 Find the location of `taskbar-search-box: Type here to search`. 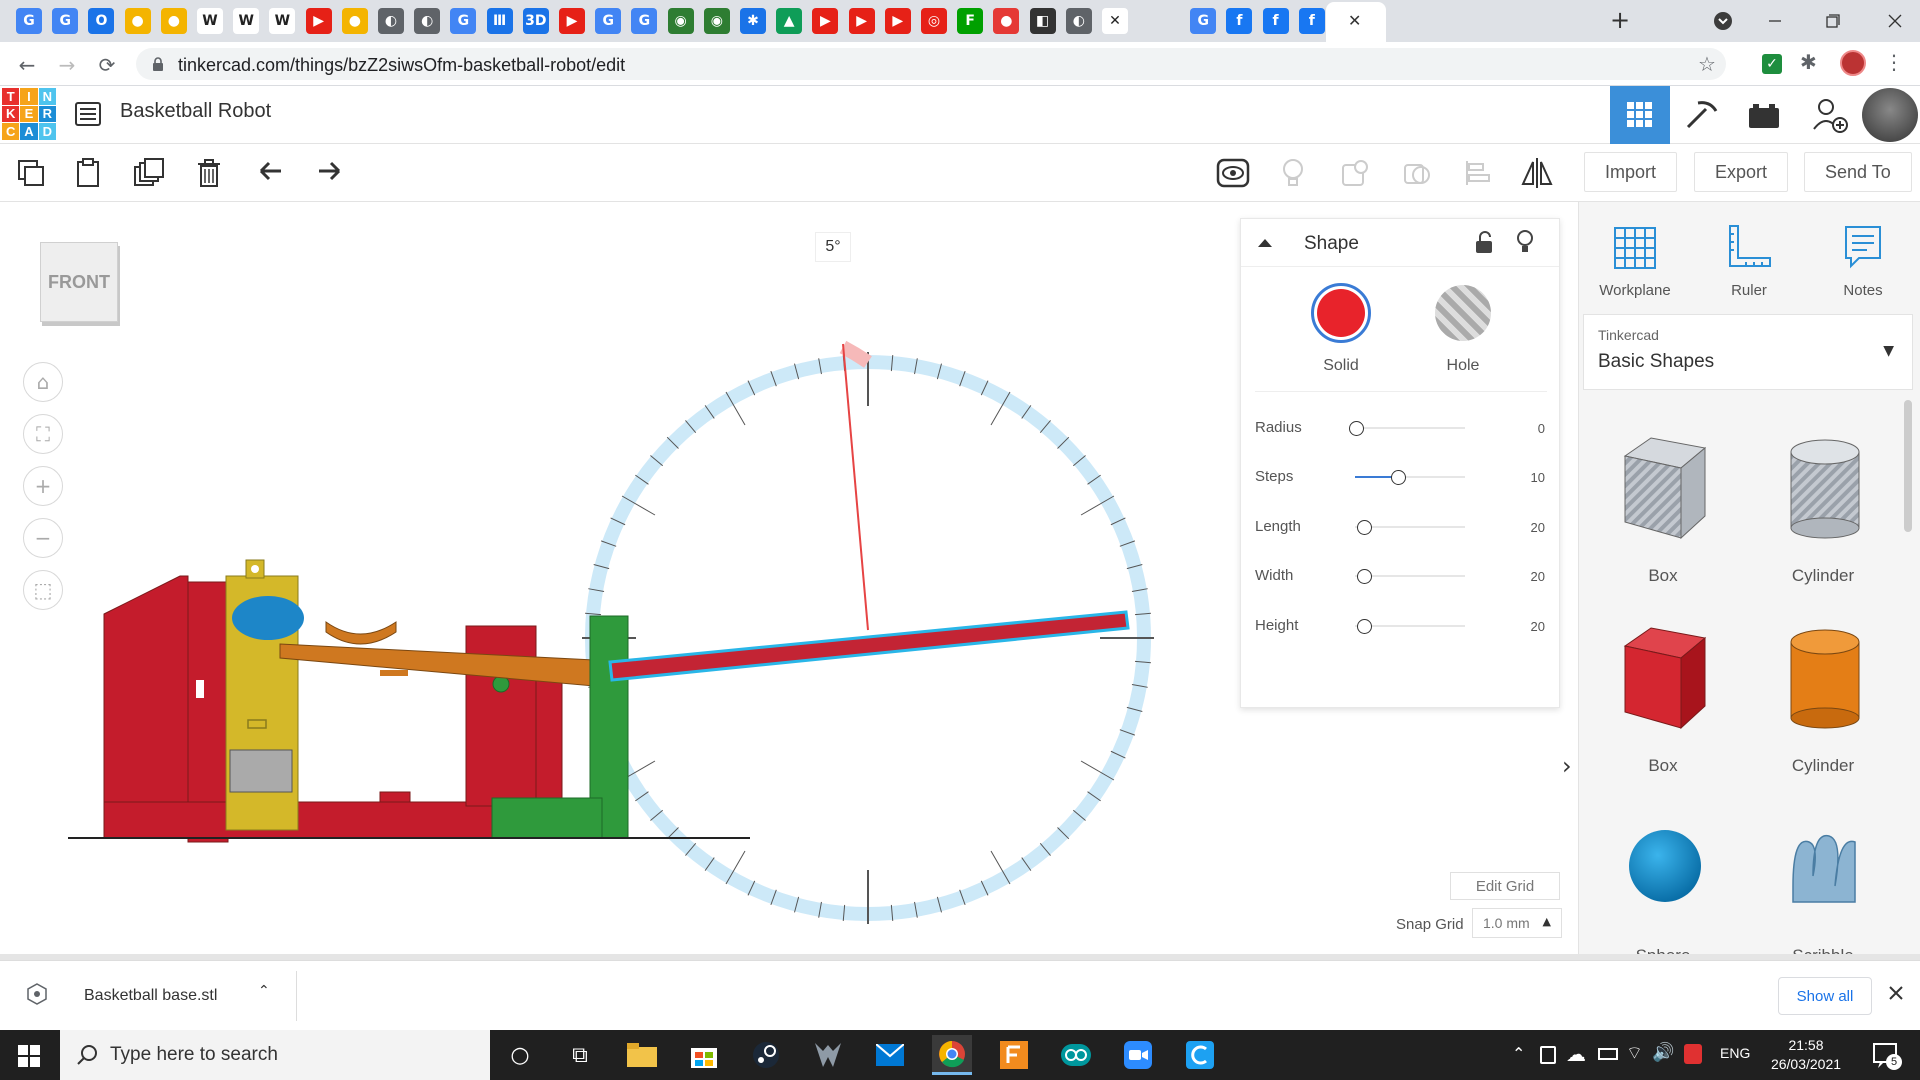

taskbar-search-box: Type here to search is located at coordinates (275, 1055).